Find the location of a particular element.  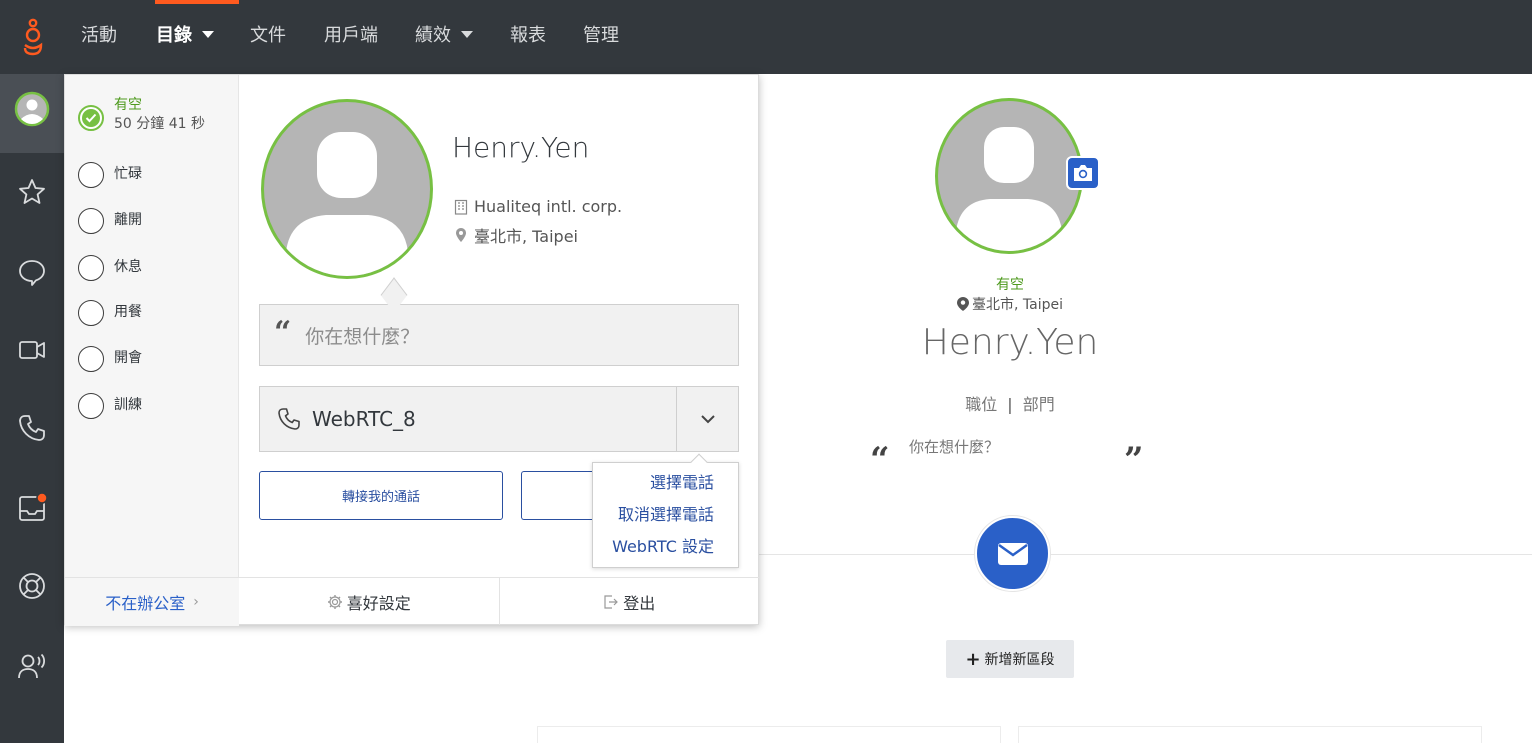

nav-clients-label: 用戶端 is located at coordinates (351, 35).